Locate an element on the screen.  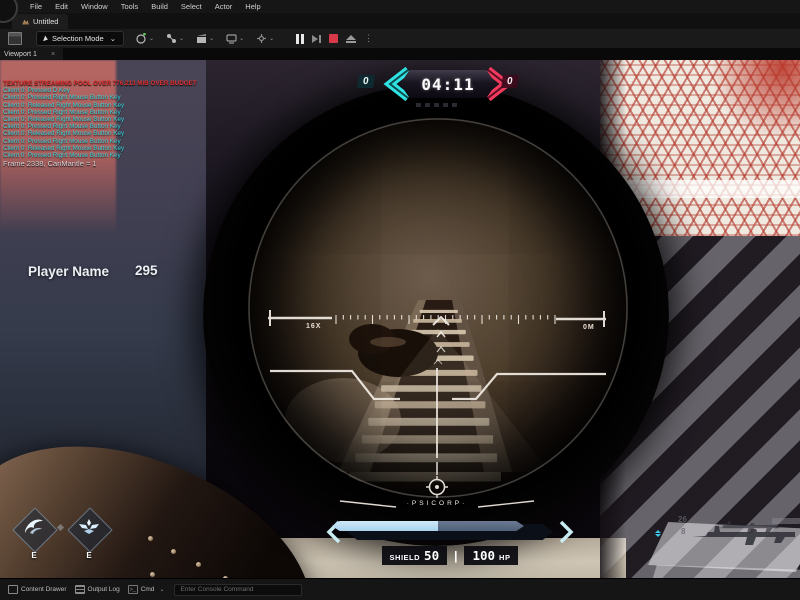
blueprint-icon is located at coordinates (171, 38).